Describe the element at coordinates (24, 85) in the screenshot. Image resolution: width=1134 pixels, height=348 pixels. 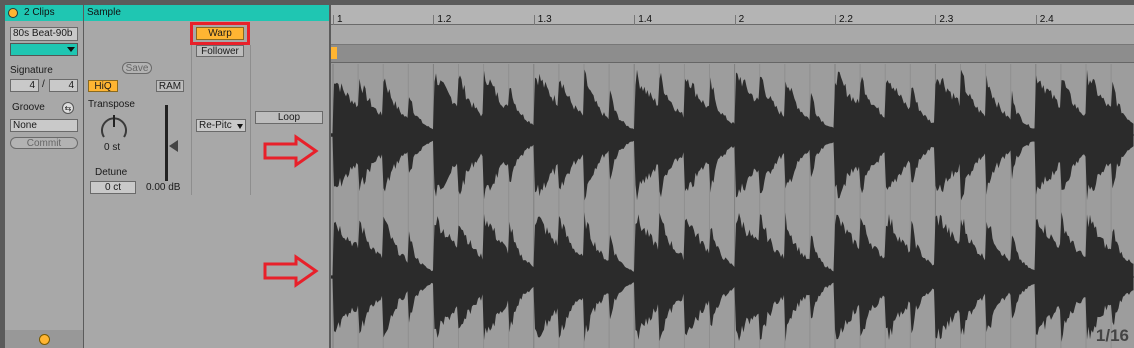
I see `signature-numerator-field: 4` at that location.